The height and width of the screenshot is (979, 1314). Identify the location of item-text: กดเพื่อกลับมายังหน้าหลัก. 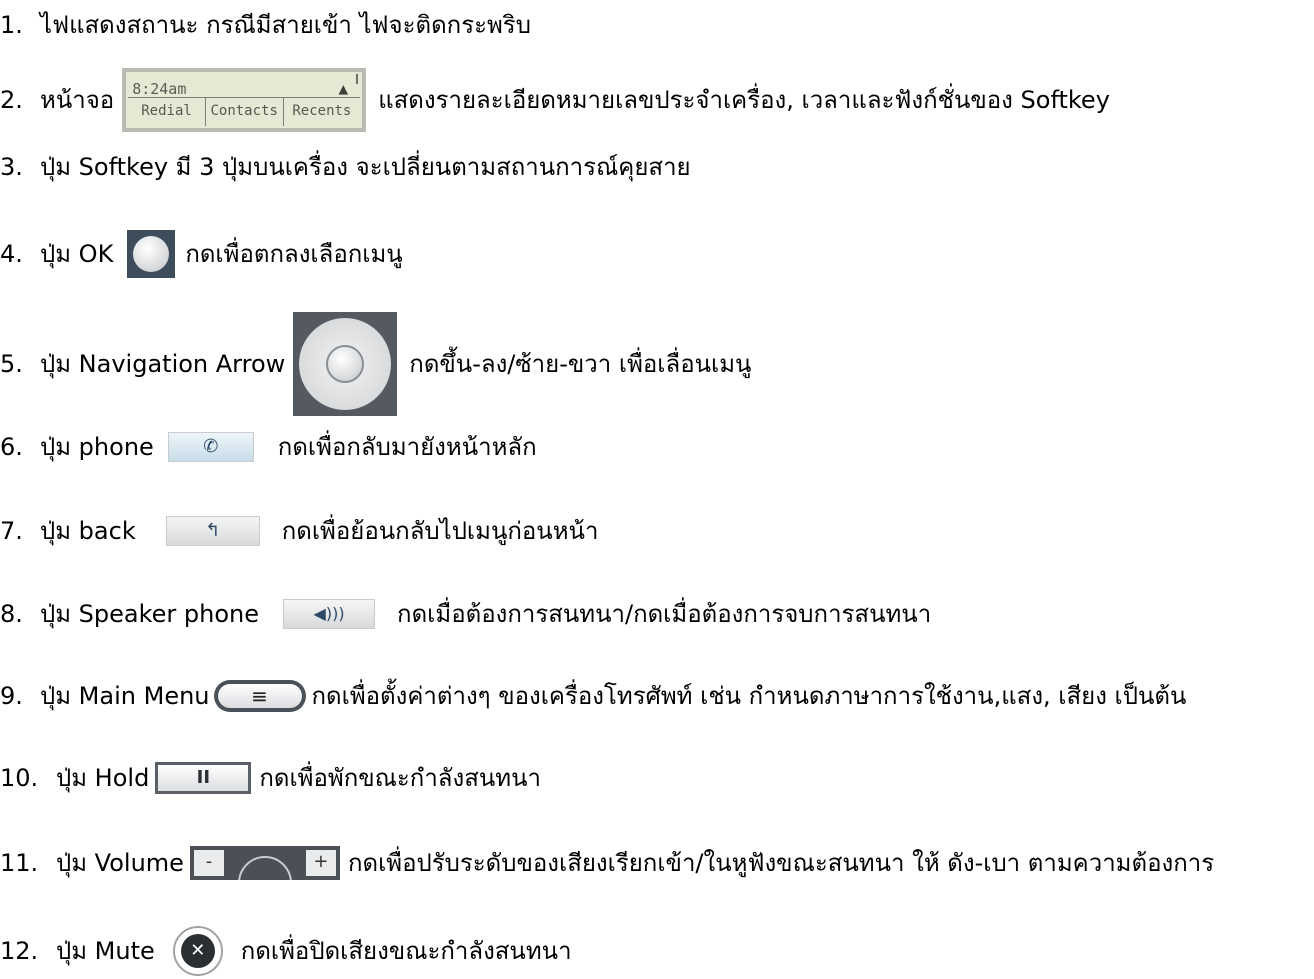
(407, 447).